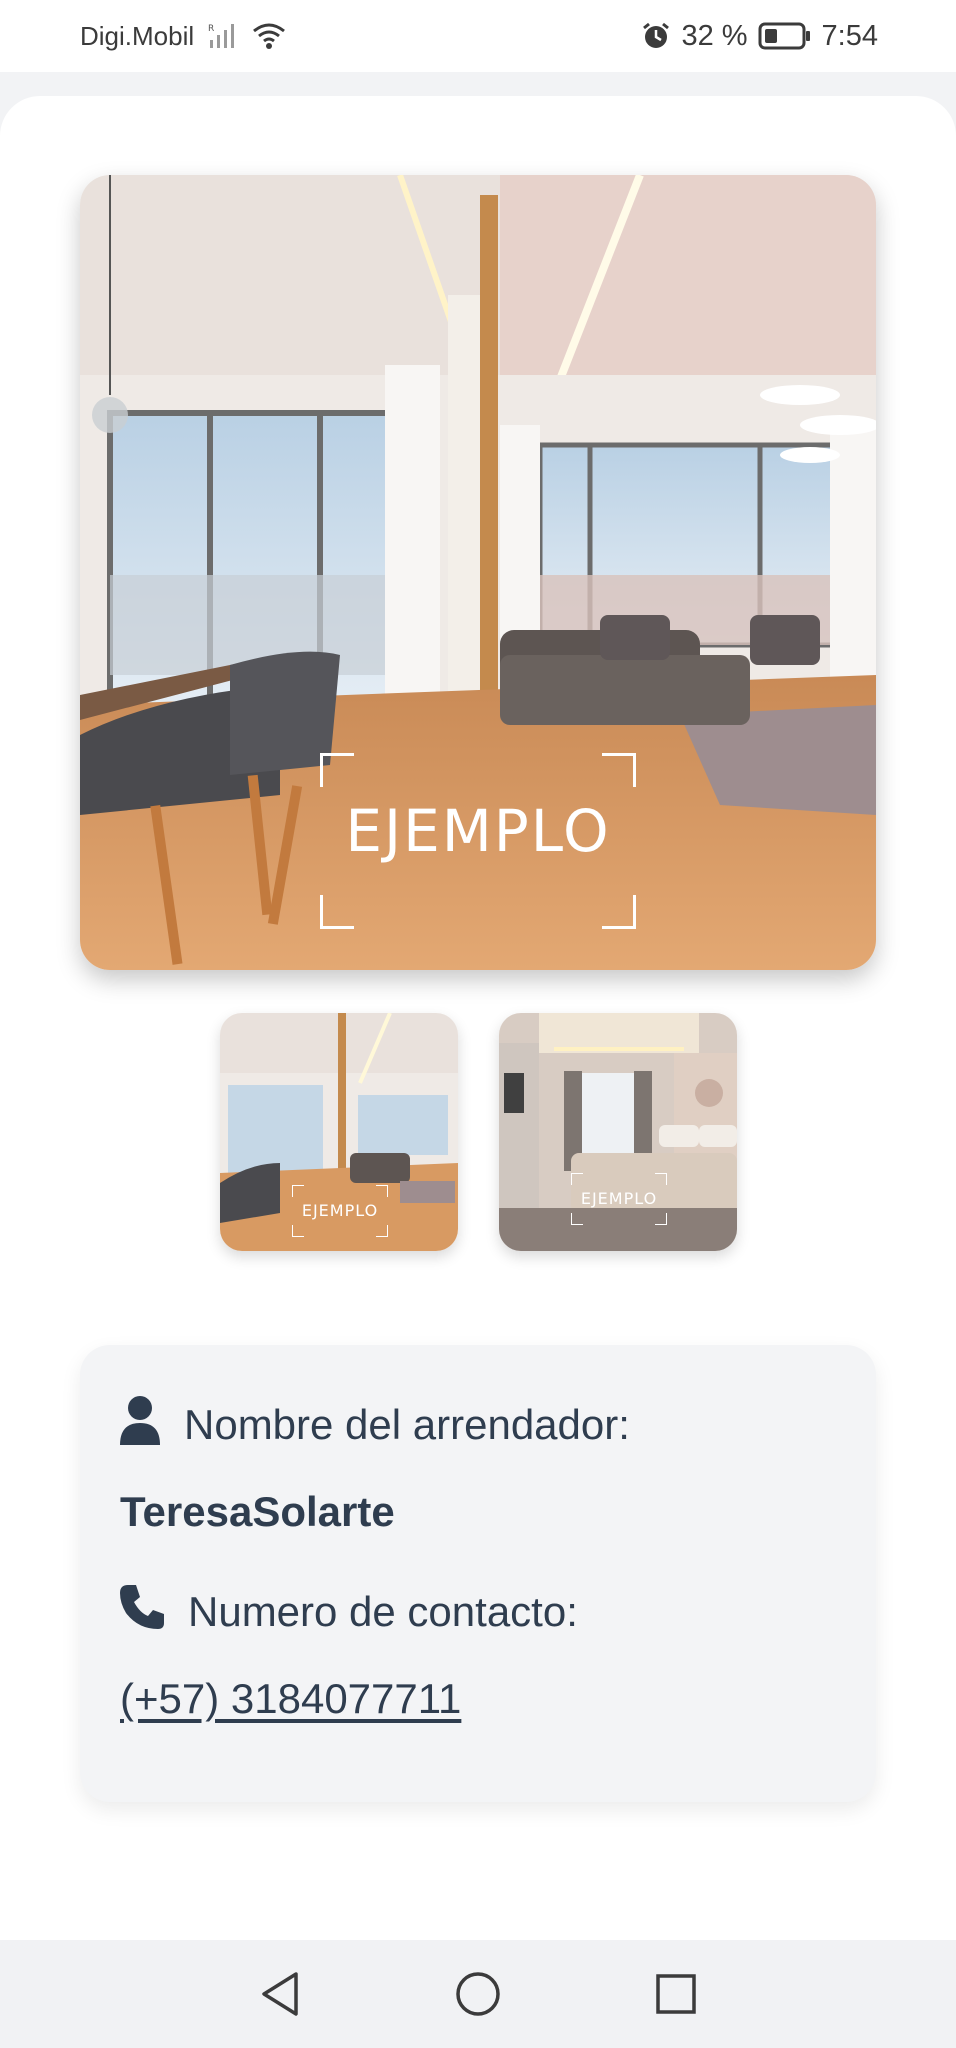 This screenshot has height=2048, width=956. Describe the element at coordinates (257, 1511) in the screenshot. I see `landlord-name: TeresaSolarte` at that location.